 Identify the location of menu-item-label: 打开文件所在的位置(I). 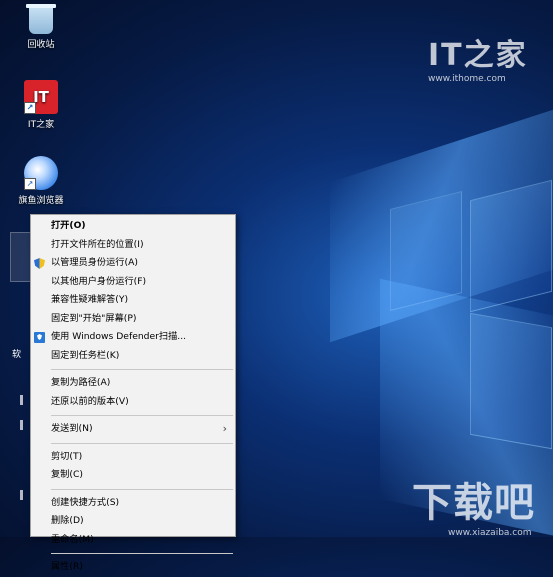
(97, 244).